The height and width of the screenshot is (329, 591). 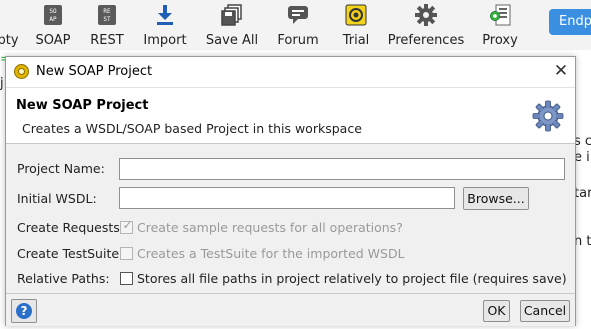 I want to click on background-text-fragment: j, so click(x=2, y=83).